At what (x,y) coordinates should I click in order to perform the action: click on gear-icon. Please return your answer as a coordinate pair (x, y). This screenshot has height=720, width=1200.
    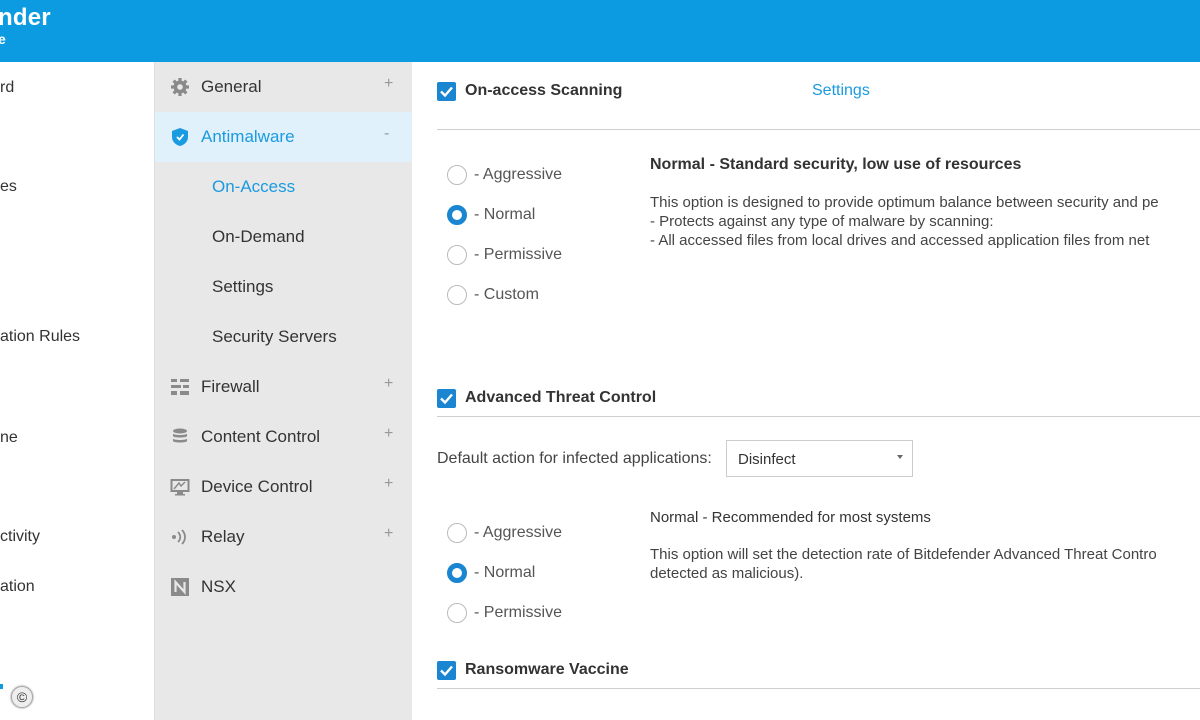
    Looking at the image, I should click on (180, 87).